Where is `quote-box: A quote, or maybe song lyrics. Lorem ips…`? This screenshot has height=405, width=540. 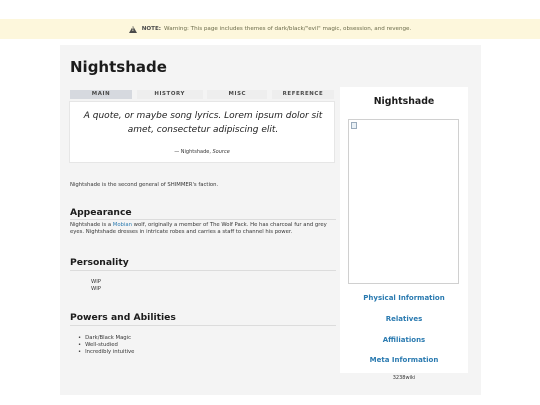 quote-box: A quote, or maybe song lyrics. Lorem ips… is located at coordinates (202, 132).